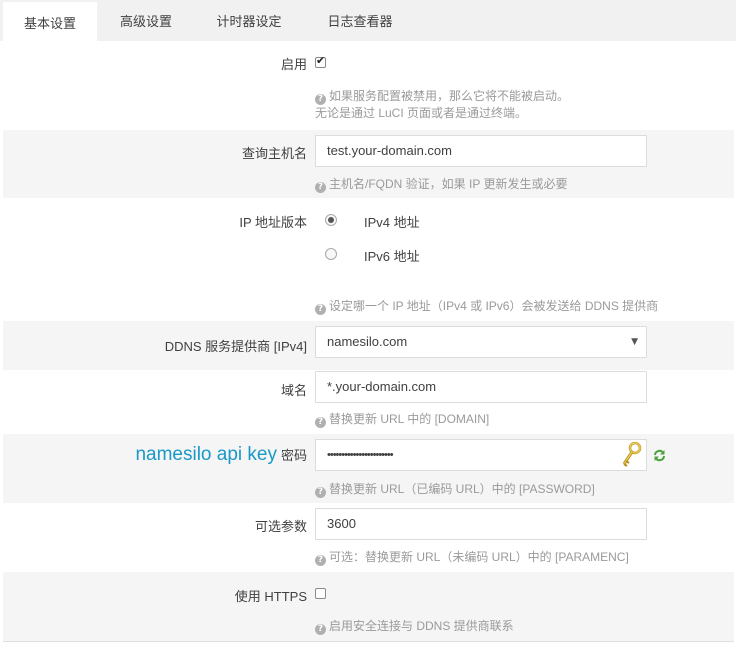 The width and height of the screenshot is (736, 649). I want to click on password-label-group: namesilo api key 密码, so click(221, 455).